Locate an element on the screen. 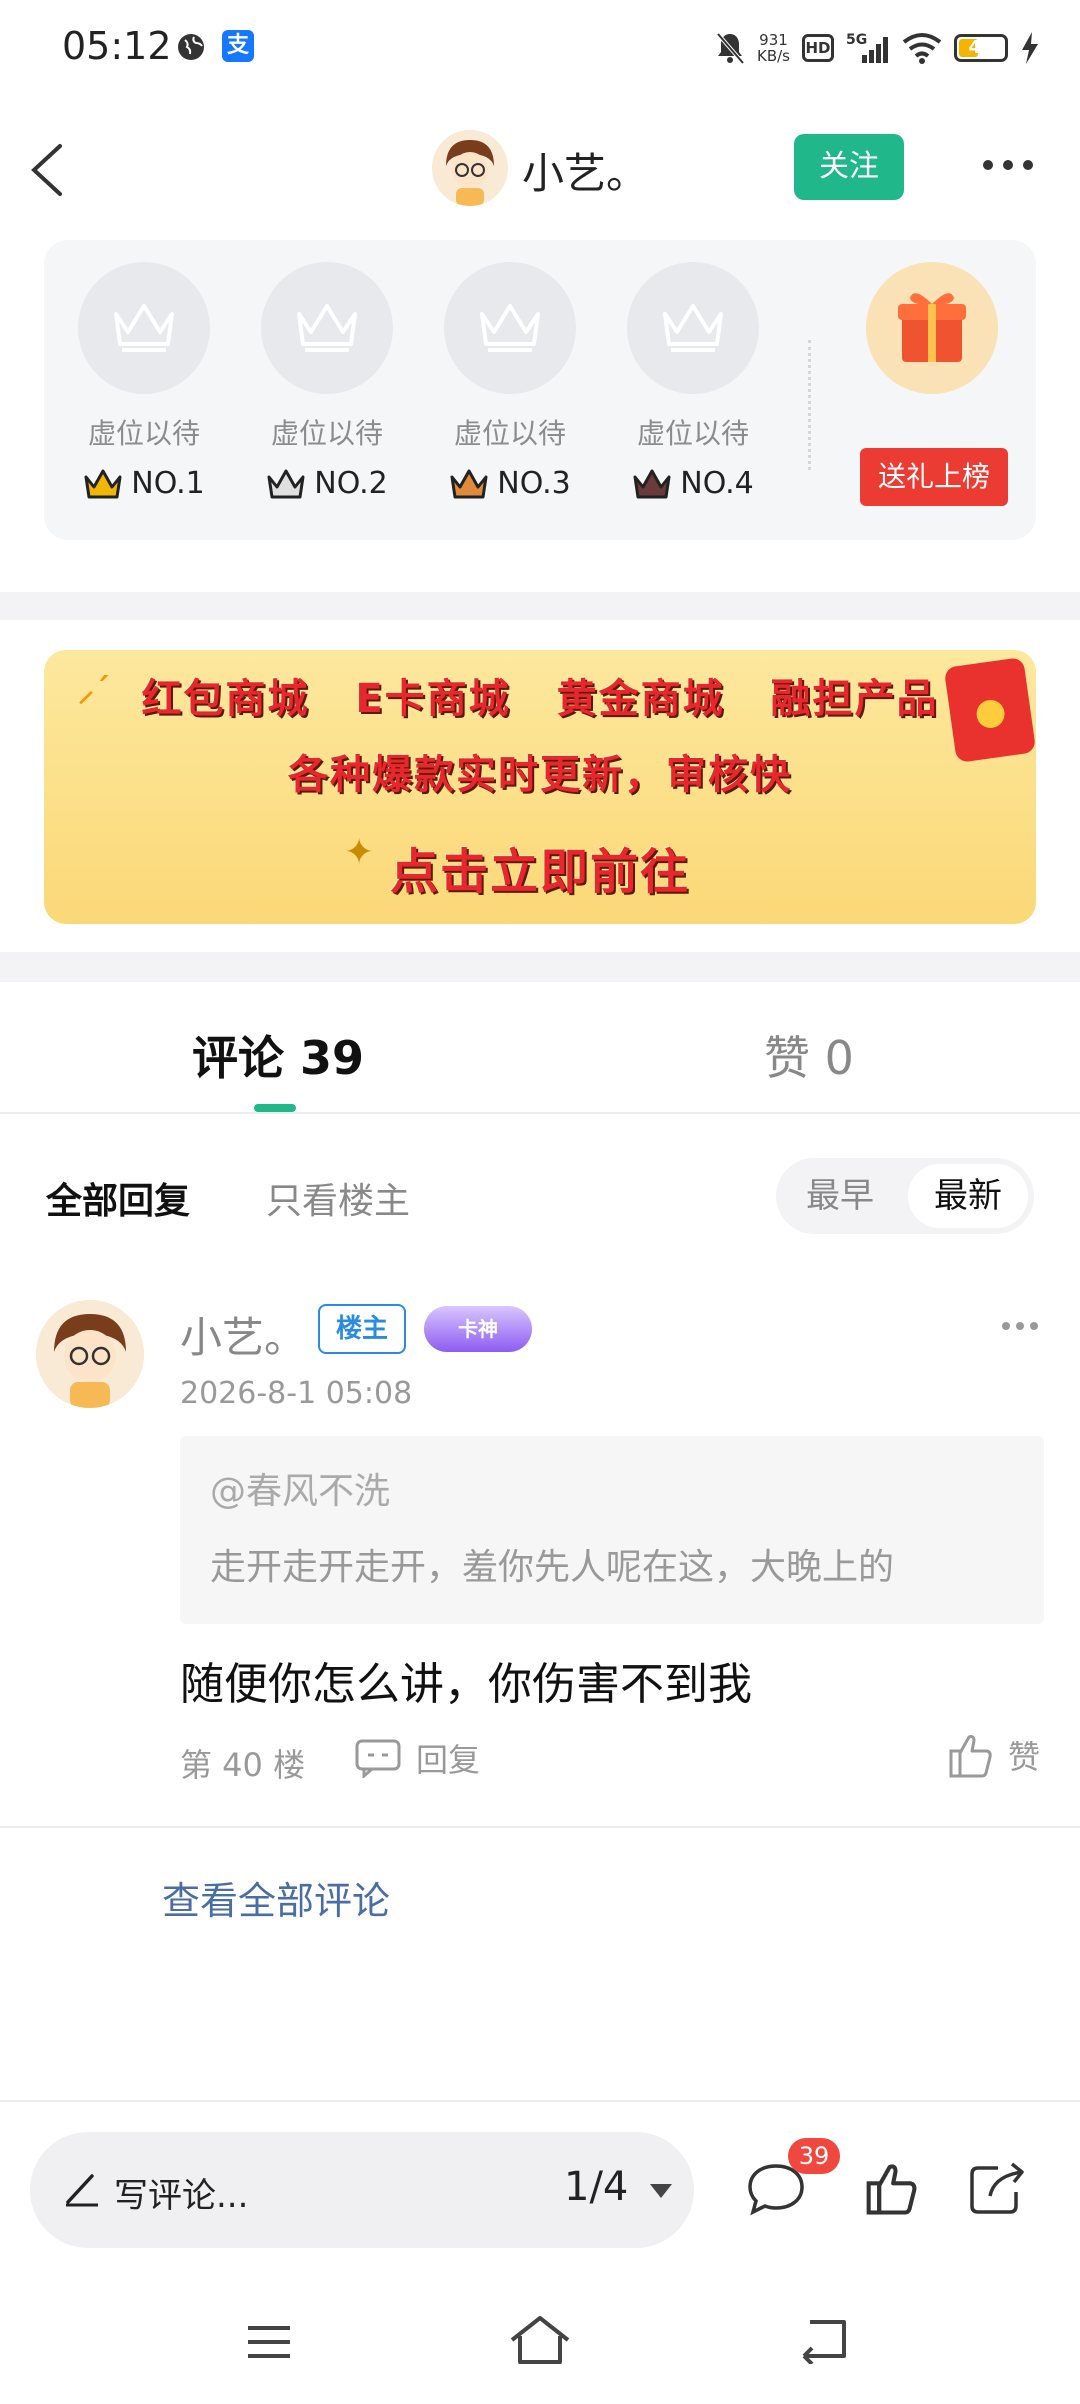 This screenshot has height=2404, width=1080. comment-count-badge: 39 is located at coordinates (814, 2156).